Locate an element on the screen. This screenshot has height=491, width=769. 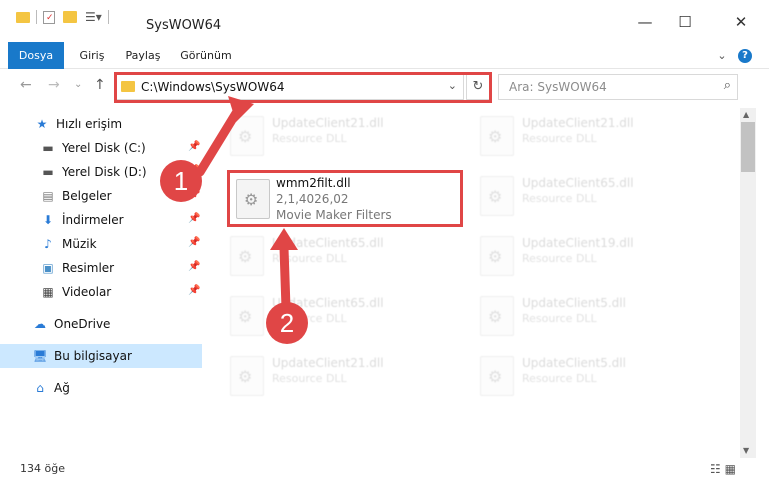
callout-badge-2: 2 is located at coordinates (287, 323).